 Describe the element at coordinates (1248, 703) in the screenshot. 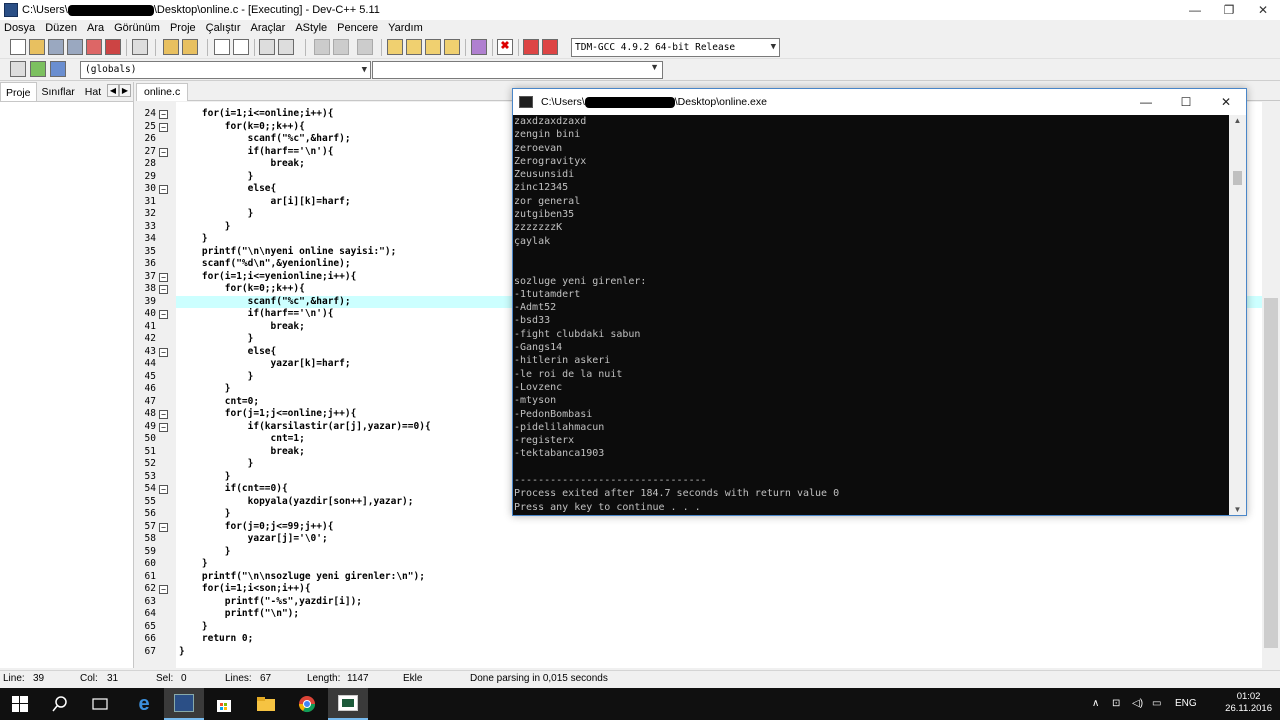

I see `clock: 01:02 26.11.2016` at that location.